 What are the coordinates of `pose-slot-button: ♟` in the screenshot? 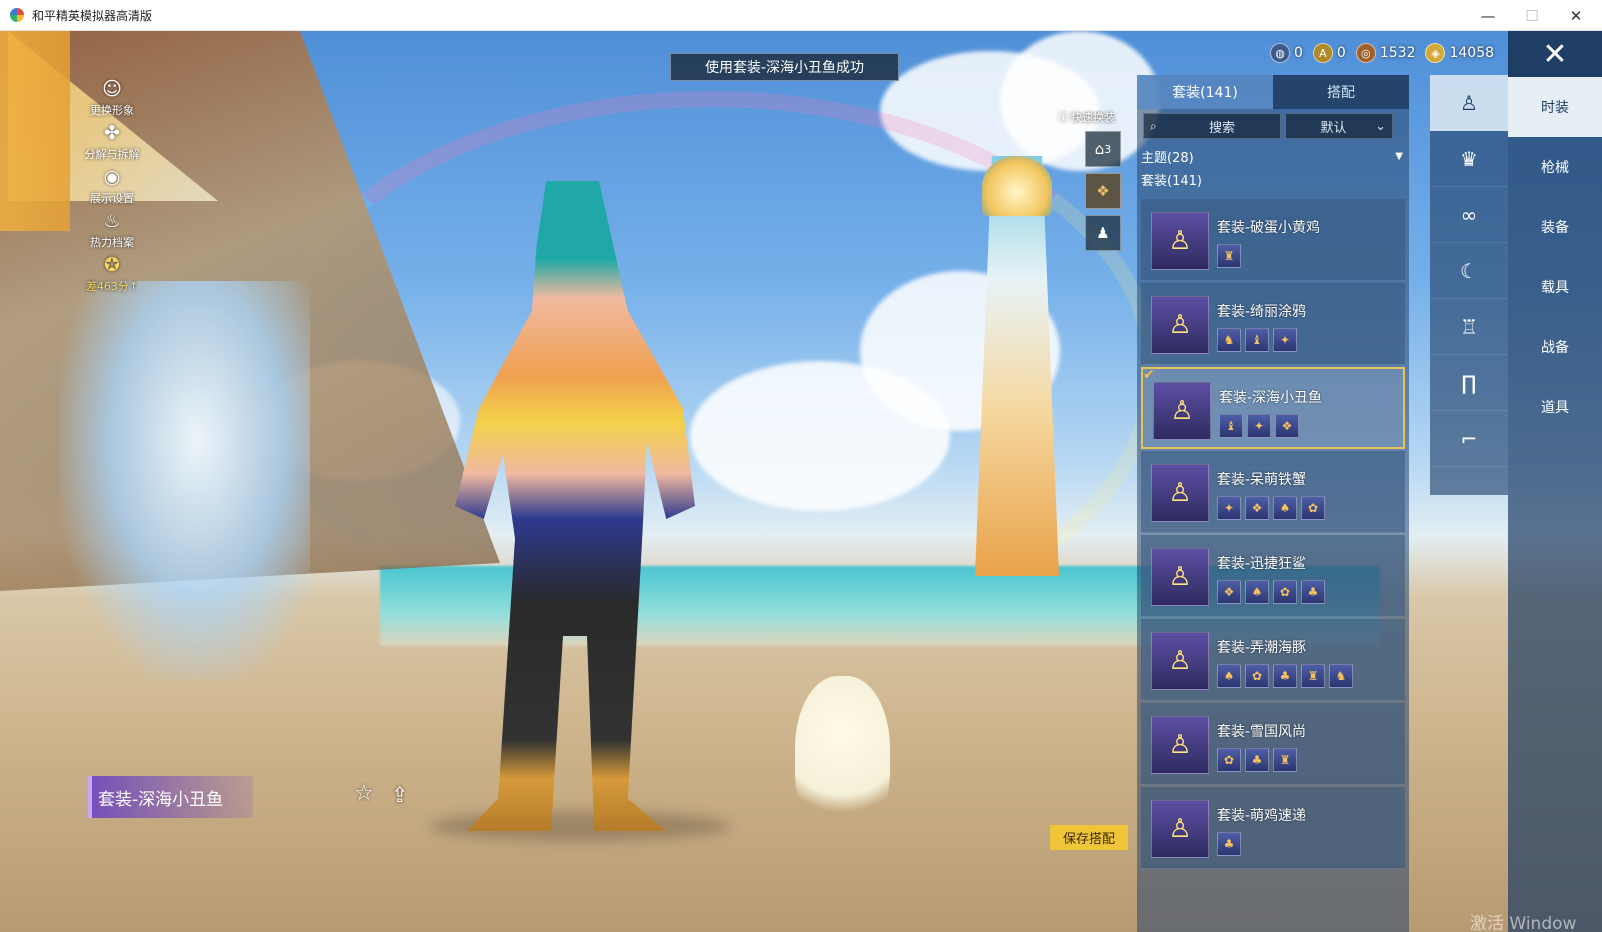 It's located at (1103, 233).